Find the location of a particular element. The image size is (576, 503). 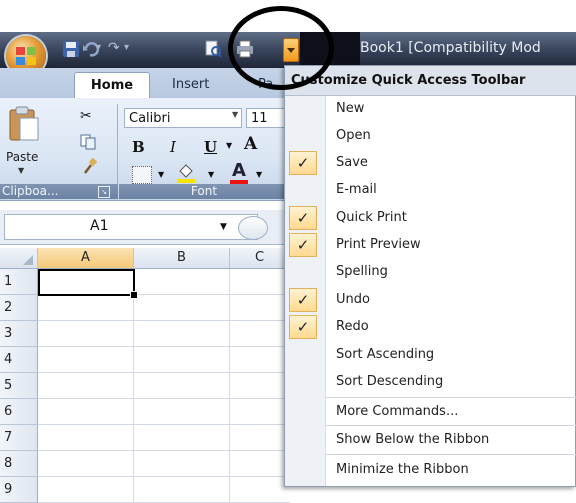

font-color-dropdown-icon: ▼ is located at coordinates (259, 174).